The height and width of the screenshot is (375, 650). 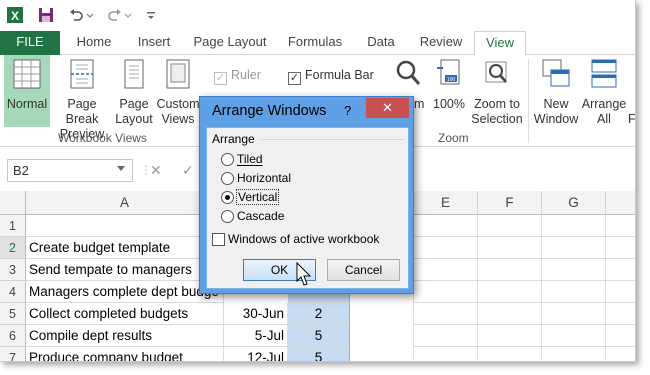 I want to click on name-box-dropdown-icon, so click(x=121, y=168).